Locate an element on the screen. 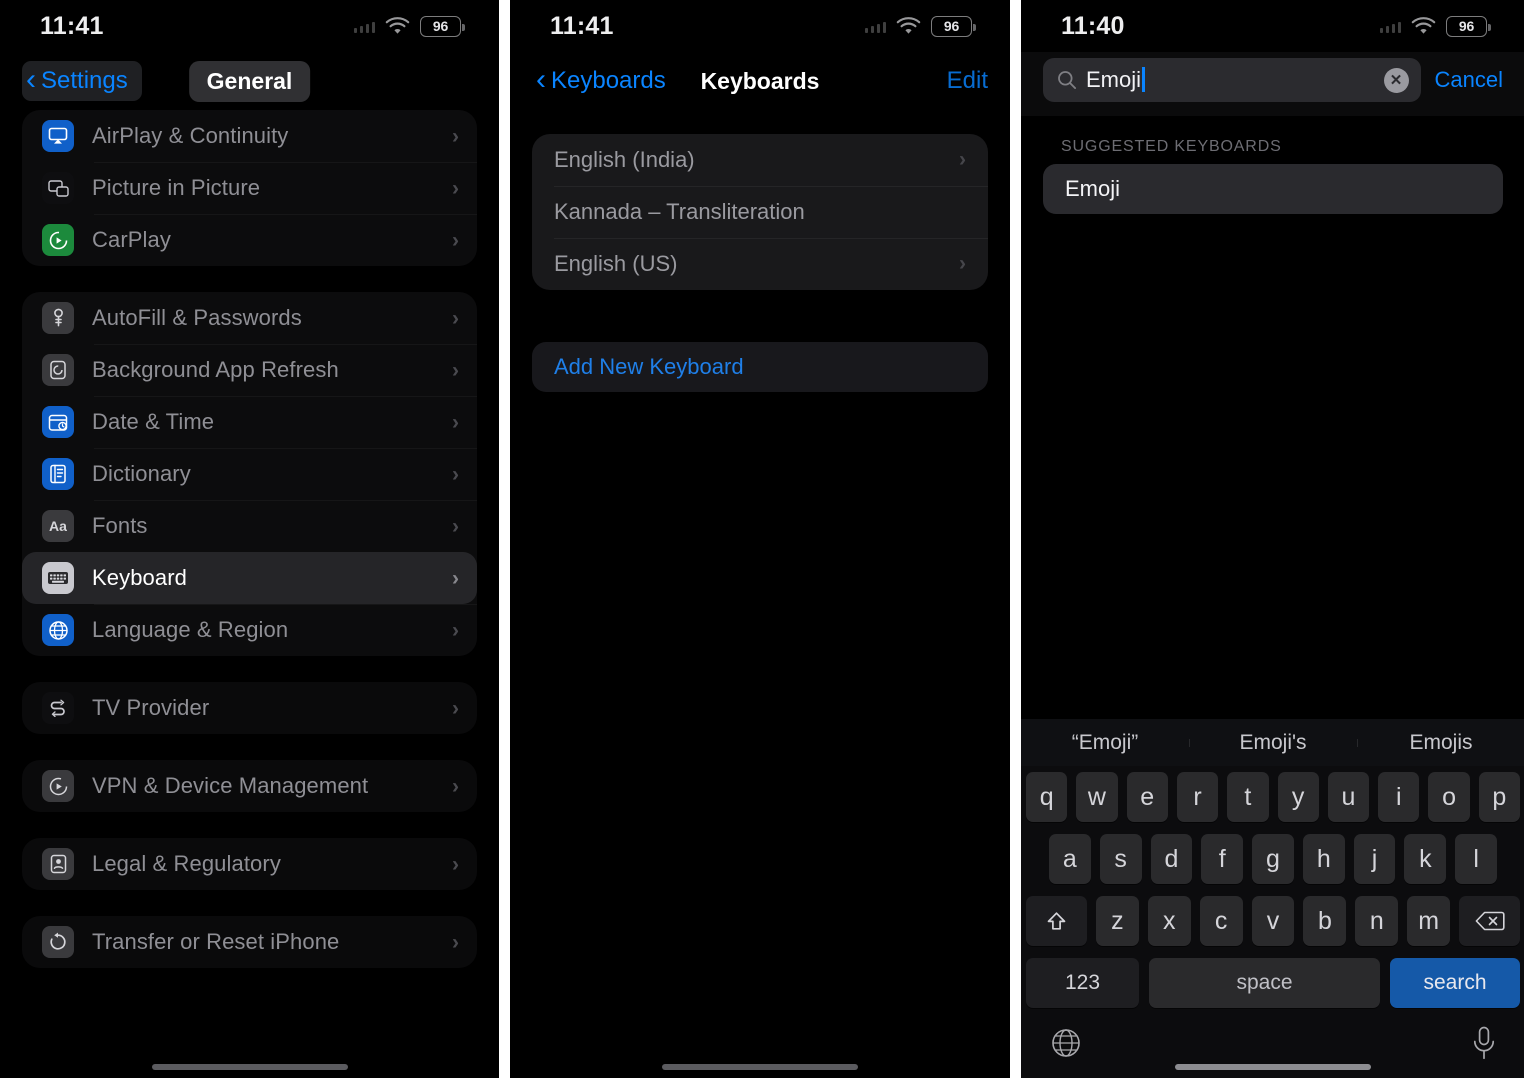 The width and height of the screenshot is (1524, 1078). row-vpn-device-management: VPN & Device Management › is located at coordinates (249, 786).